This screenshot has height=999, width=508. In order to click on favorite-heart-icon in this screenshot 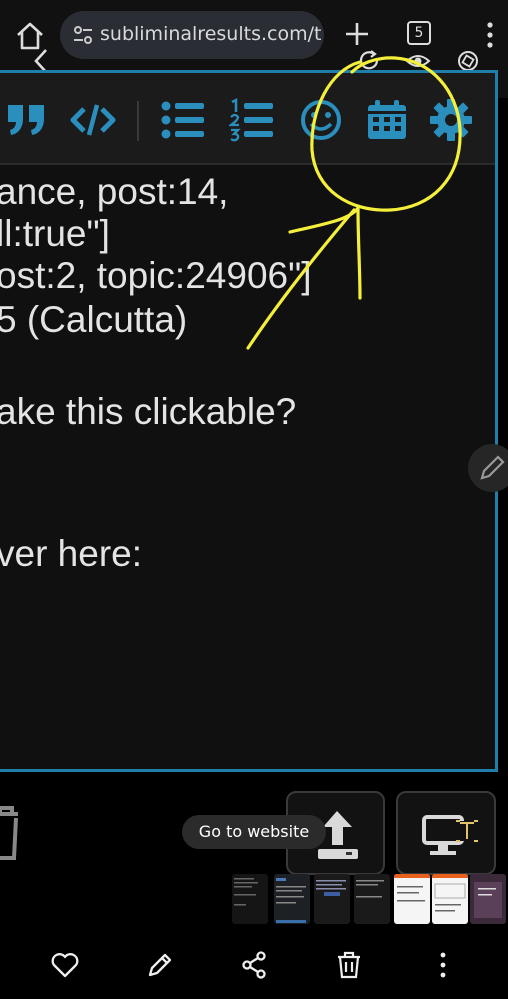, I will do `click(65, 965)`.